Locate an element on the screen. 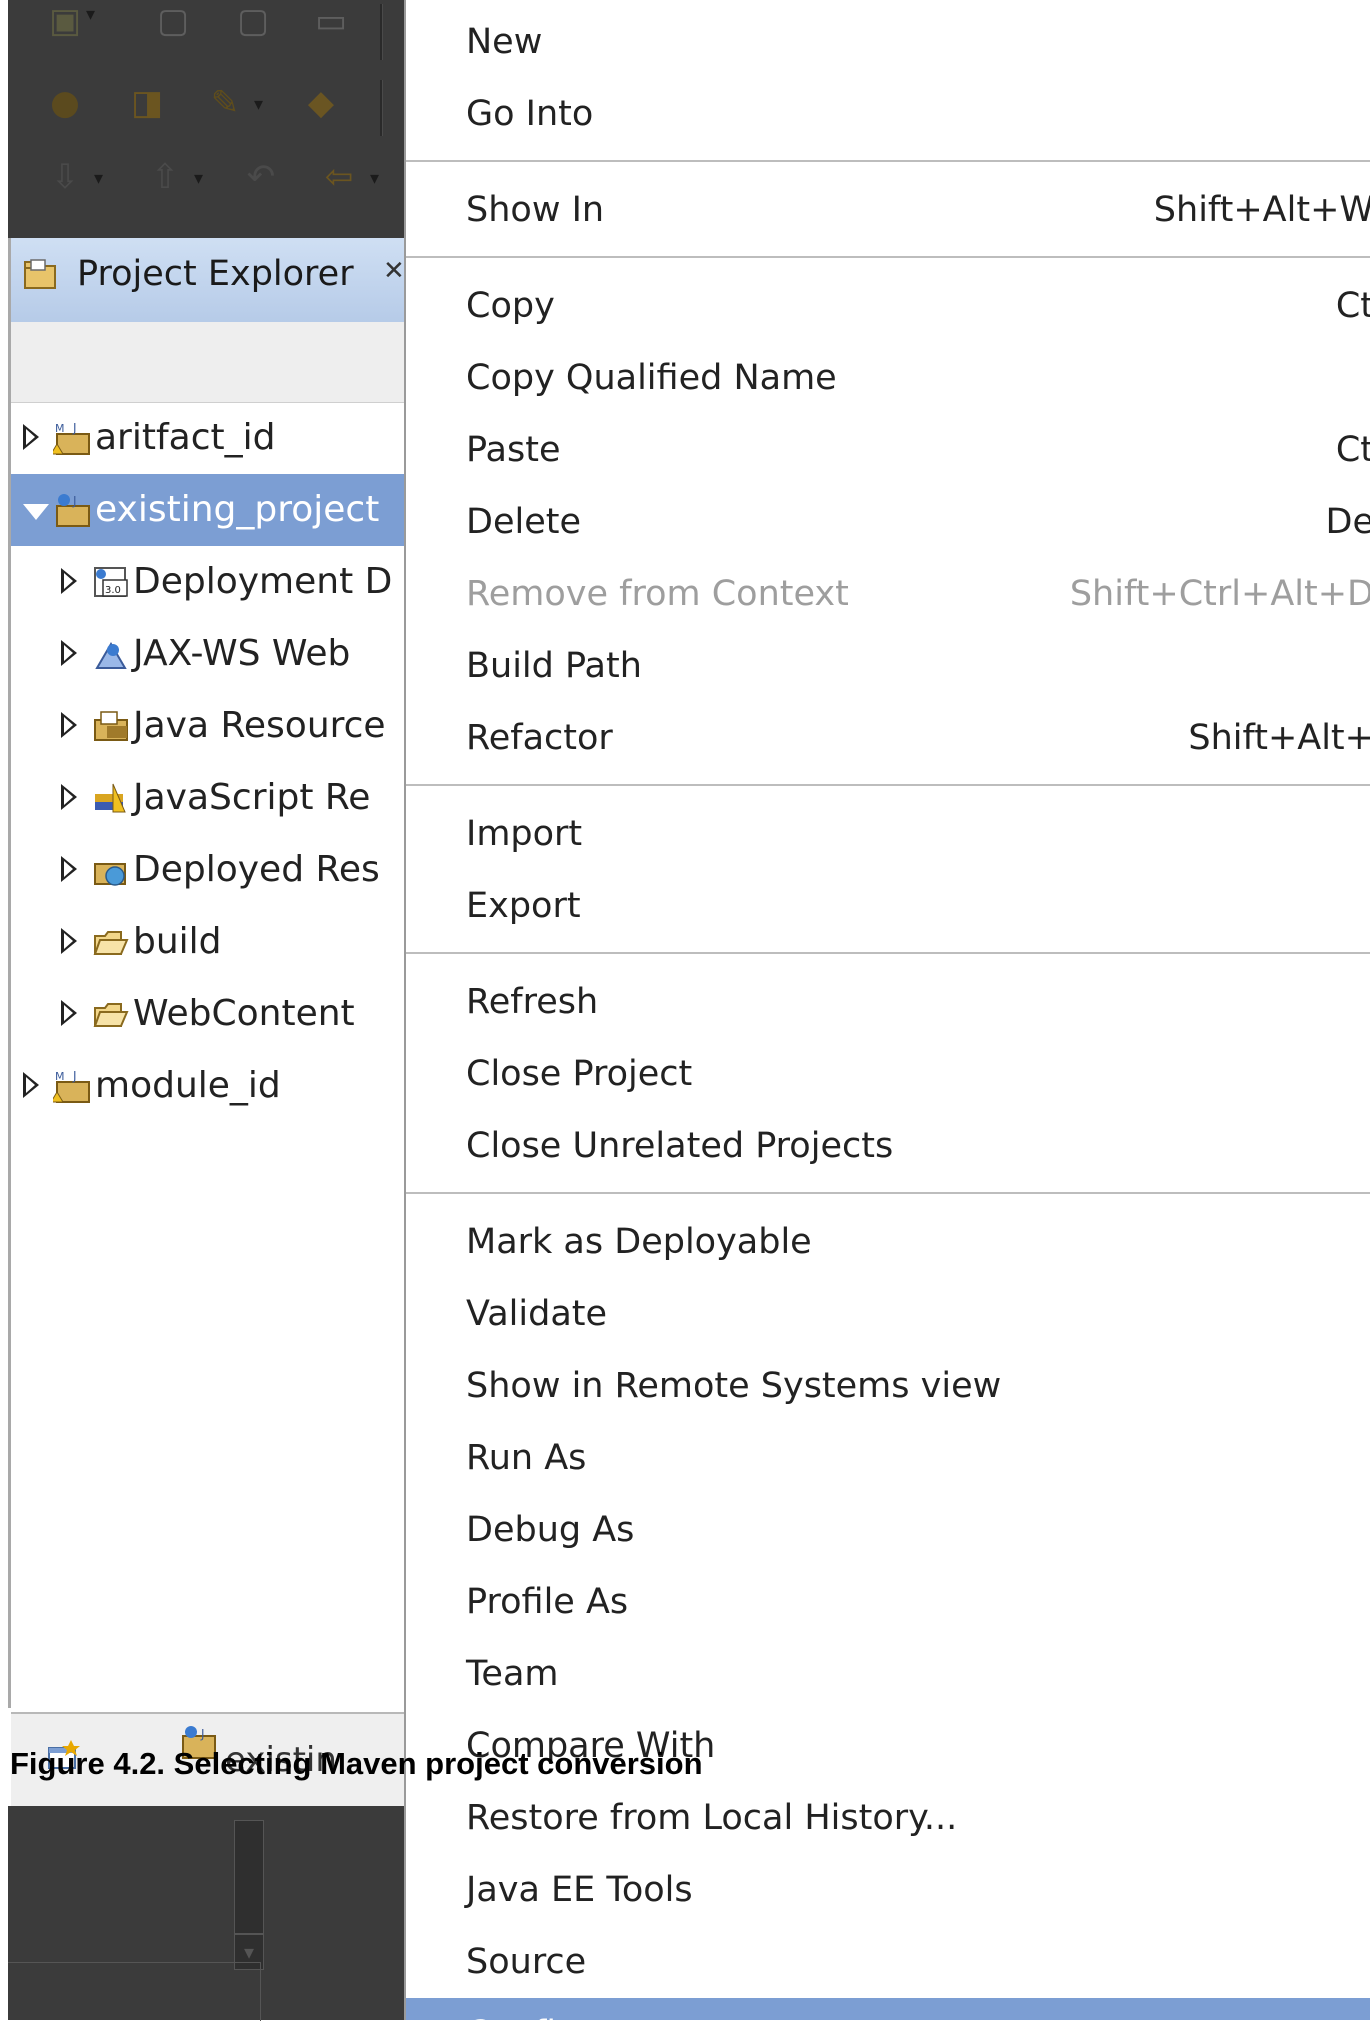  save-icon: ▢ is located at coordinates (173, 21).